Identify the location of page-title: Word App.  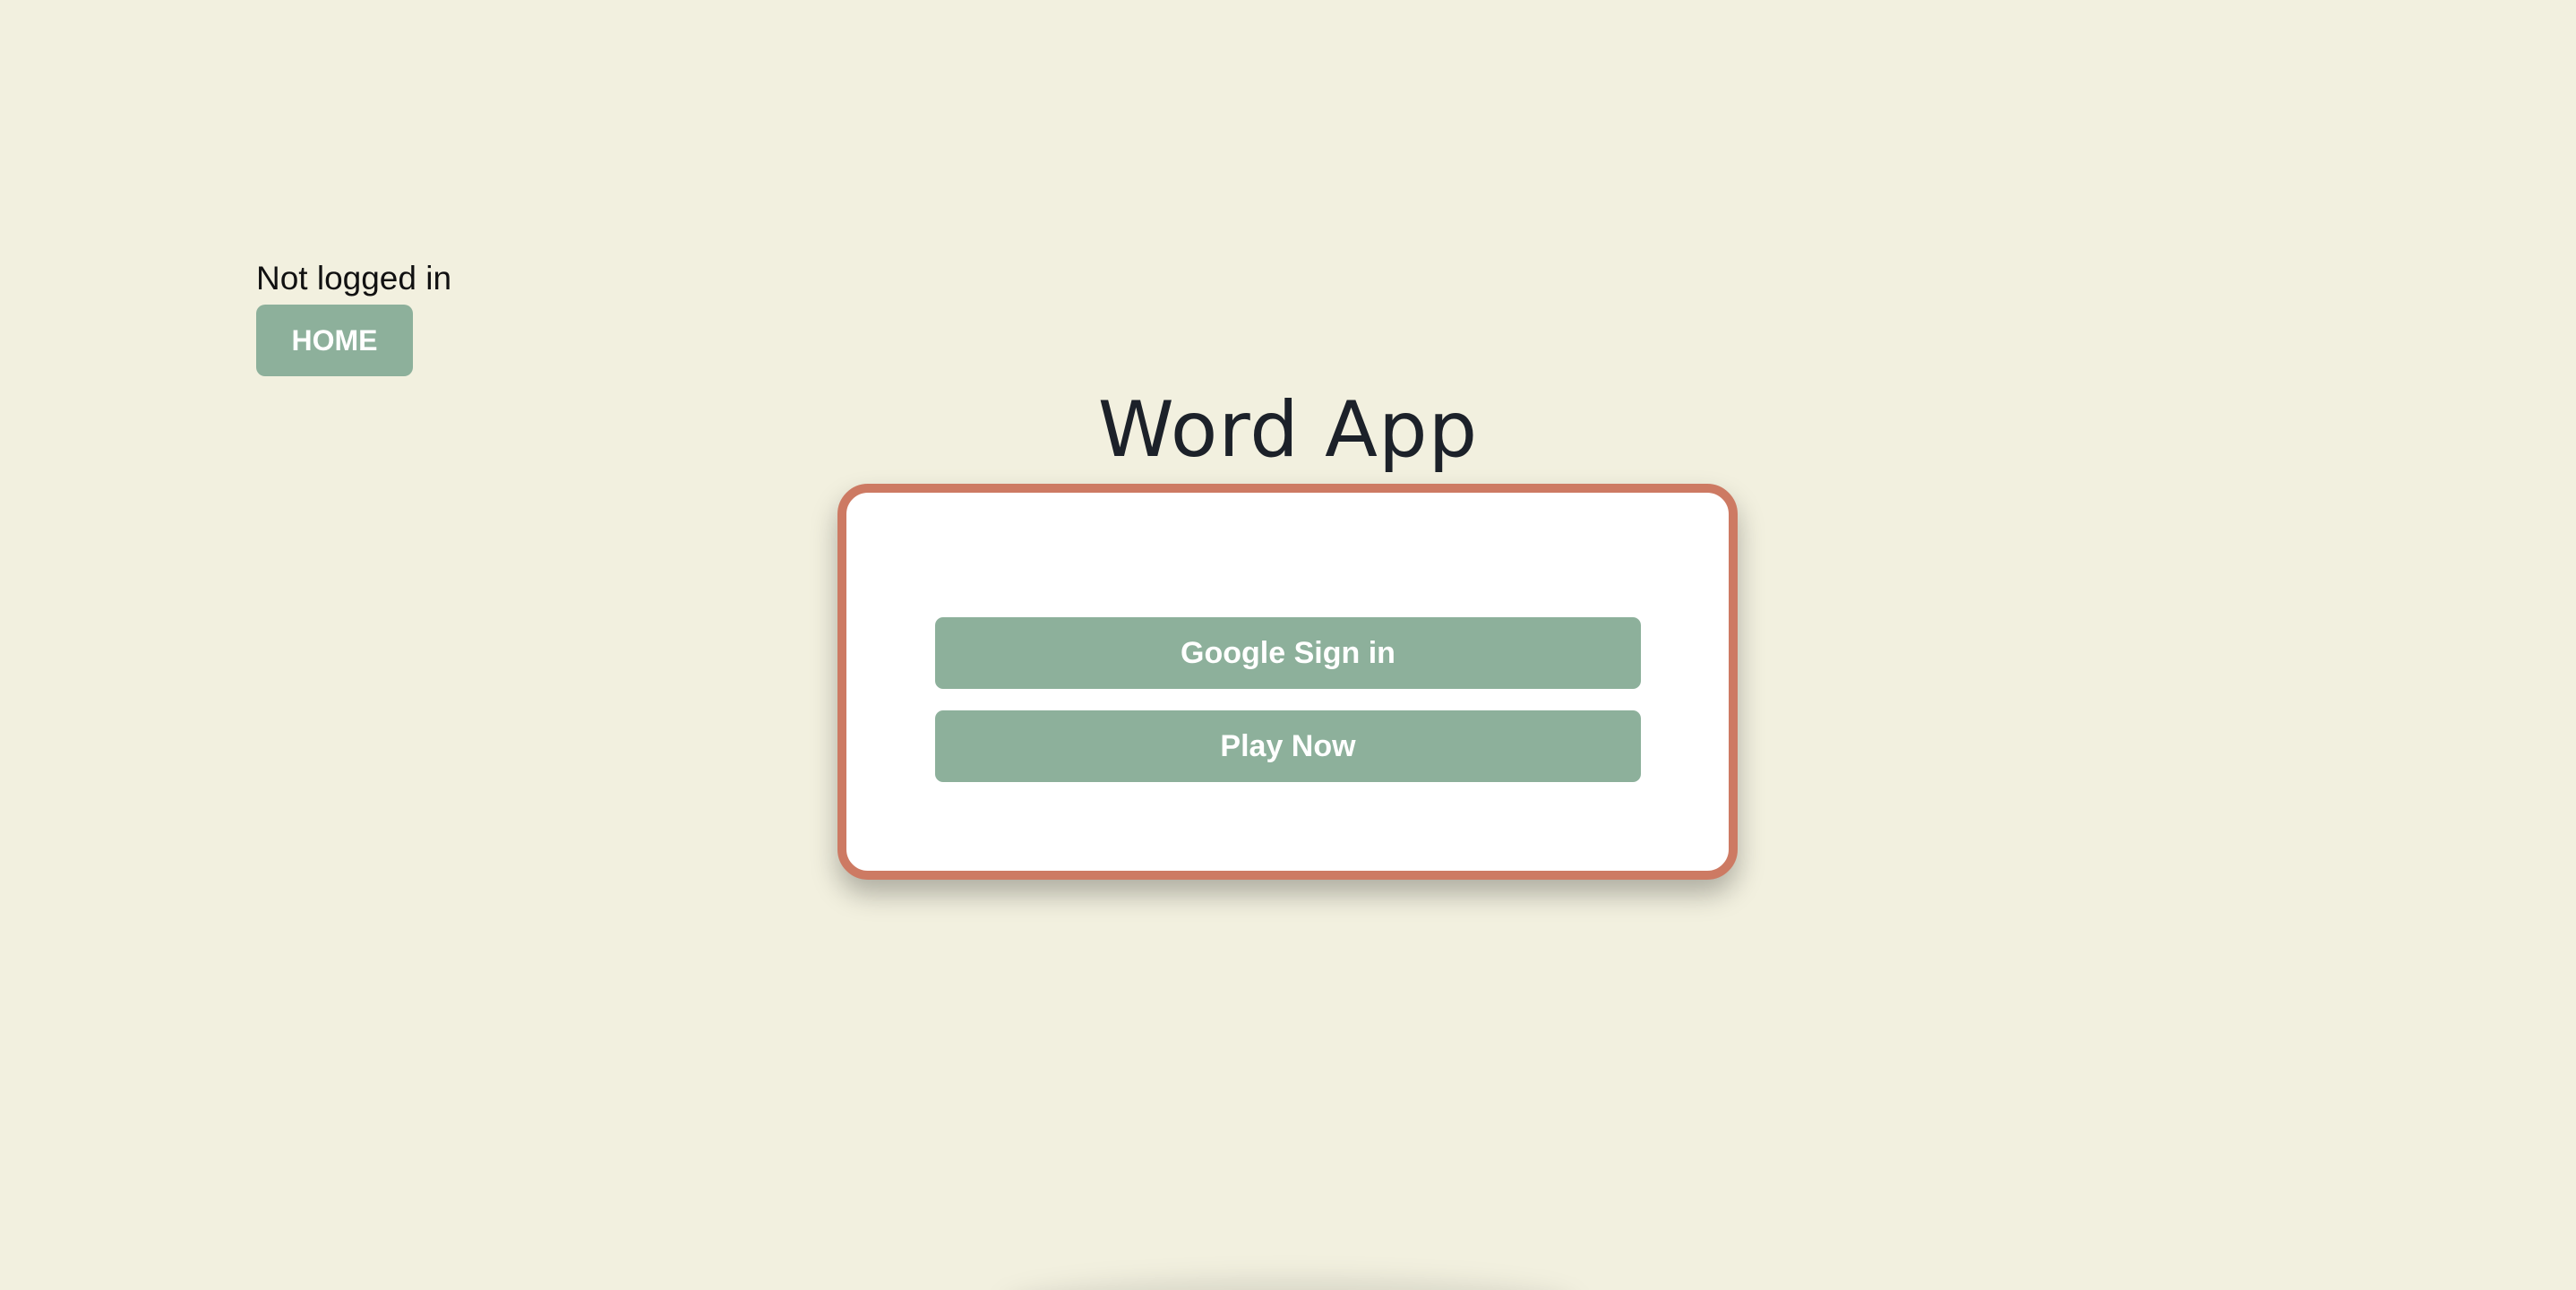
(1288, 430).